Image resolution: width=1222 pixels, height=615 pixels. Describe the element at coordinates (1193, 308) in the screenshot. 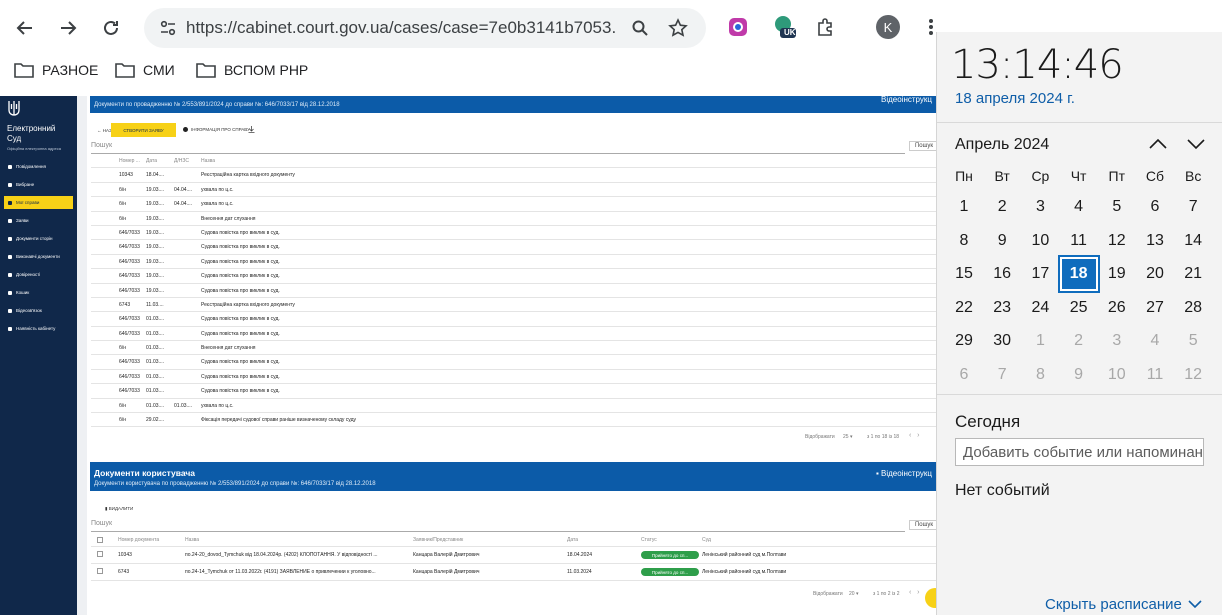

I see `calendar-day: 28` at that location.